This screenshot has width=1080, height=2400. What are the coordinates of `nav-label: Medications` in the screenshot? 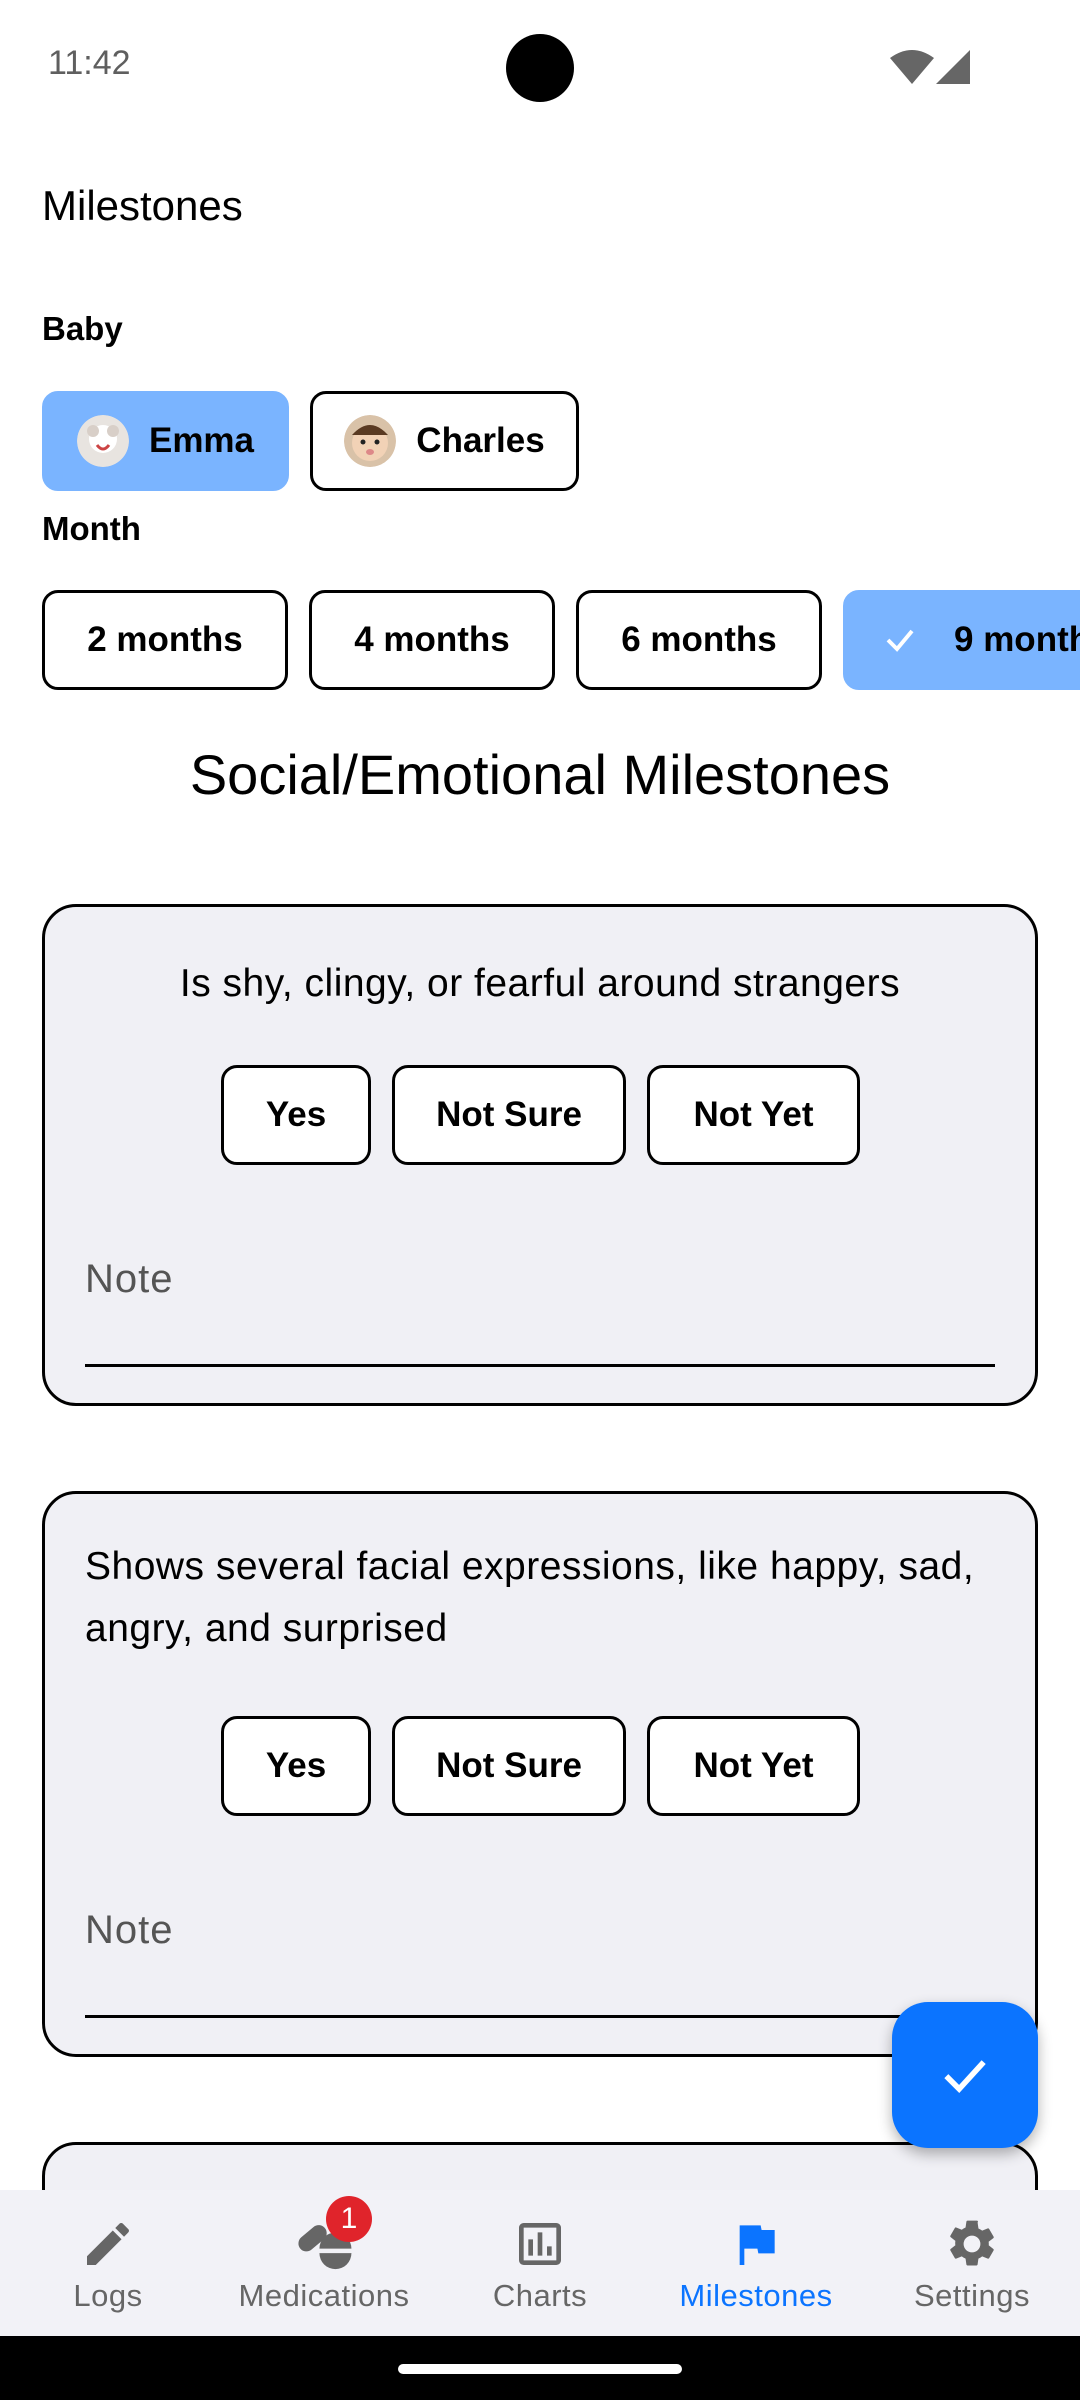 It's located at (324, 2295).